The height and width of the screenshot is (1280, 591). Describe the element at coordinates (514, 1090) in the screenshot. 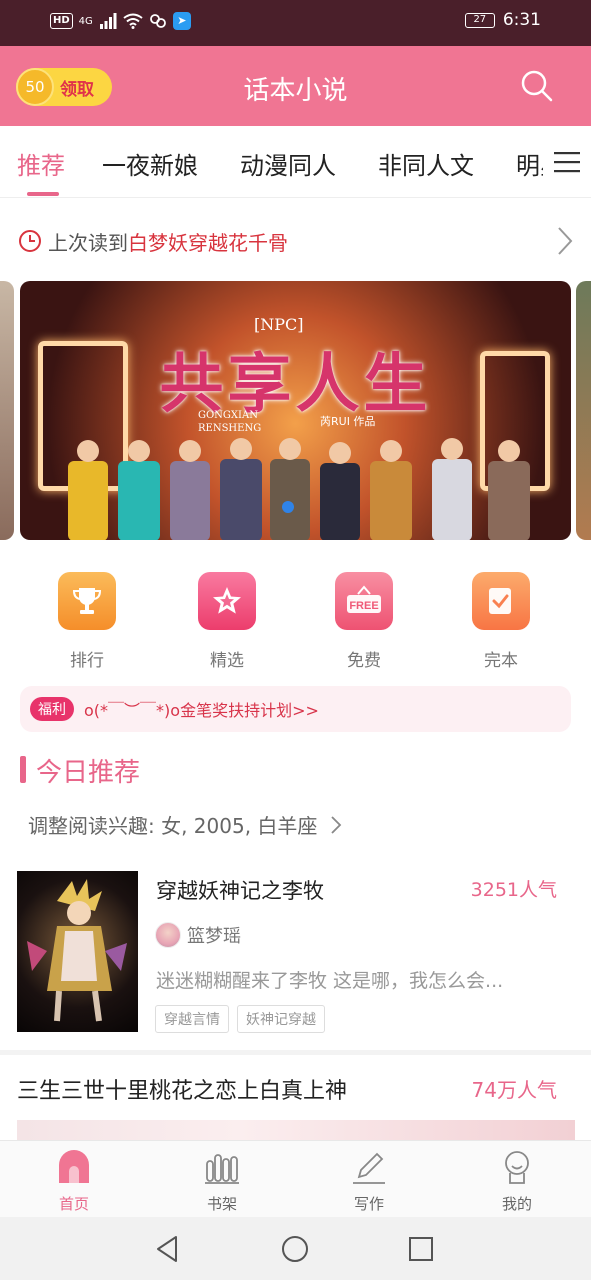

I see `book-popularity: 74万人气` at that location.